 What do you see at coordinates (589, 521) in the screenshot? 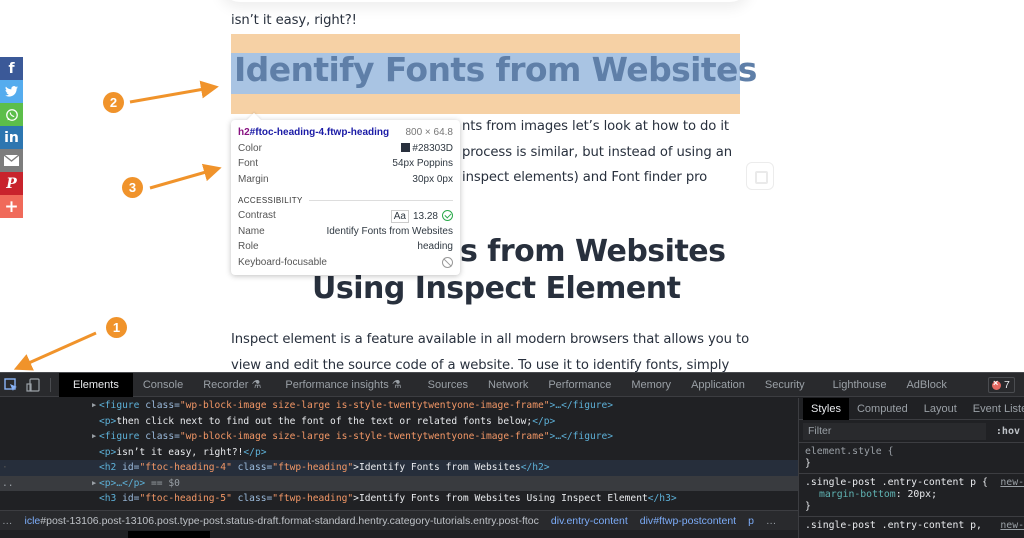
I see `breadcrumb-item-entry-content: div.entry-content` at bounding box center [589, 521].